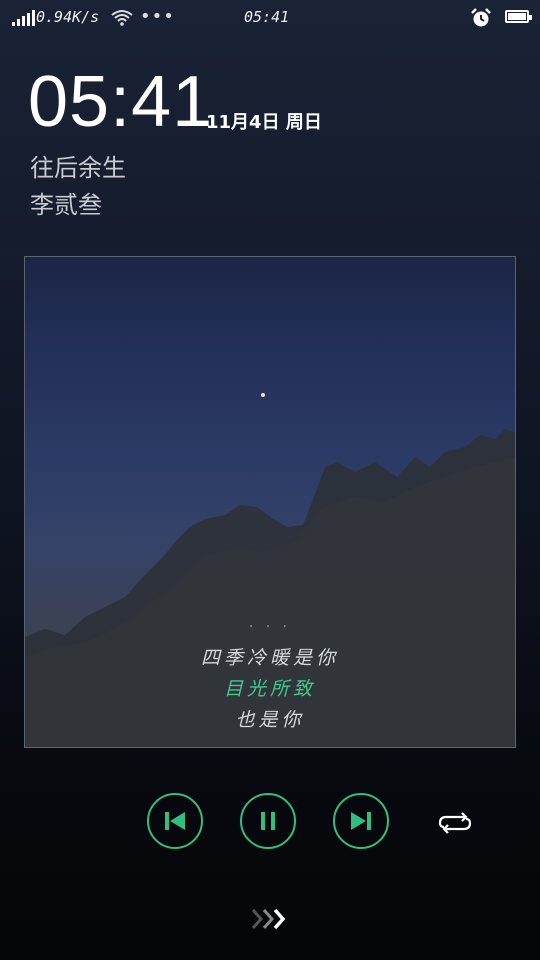  I want to click on lyric-current-line: 目光所致, so click(269, 689).